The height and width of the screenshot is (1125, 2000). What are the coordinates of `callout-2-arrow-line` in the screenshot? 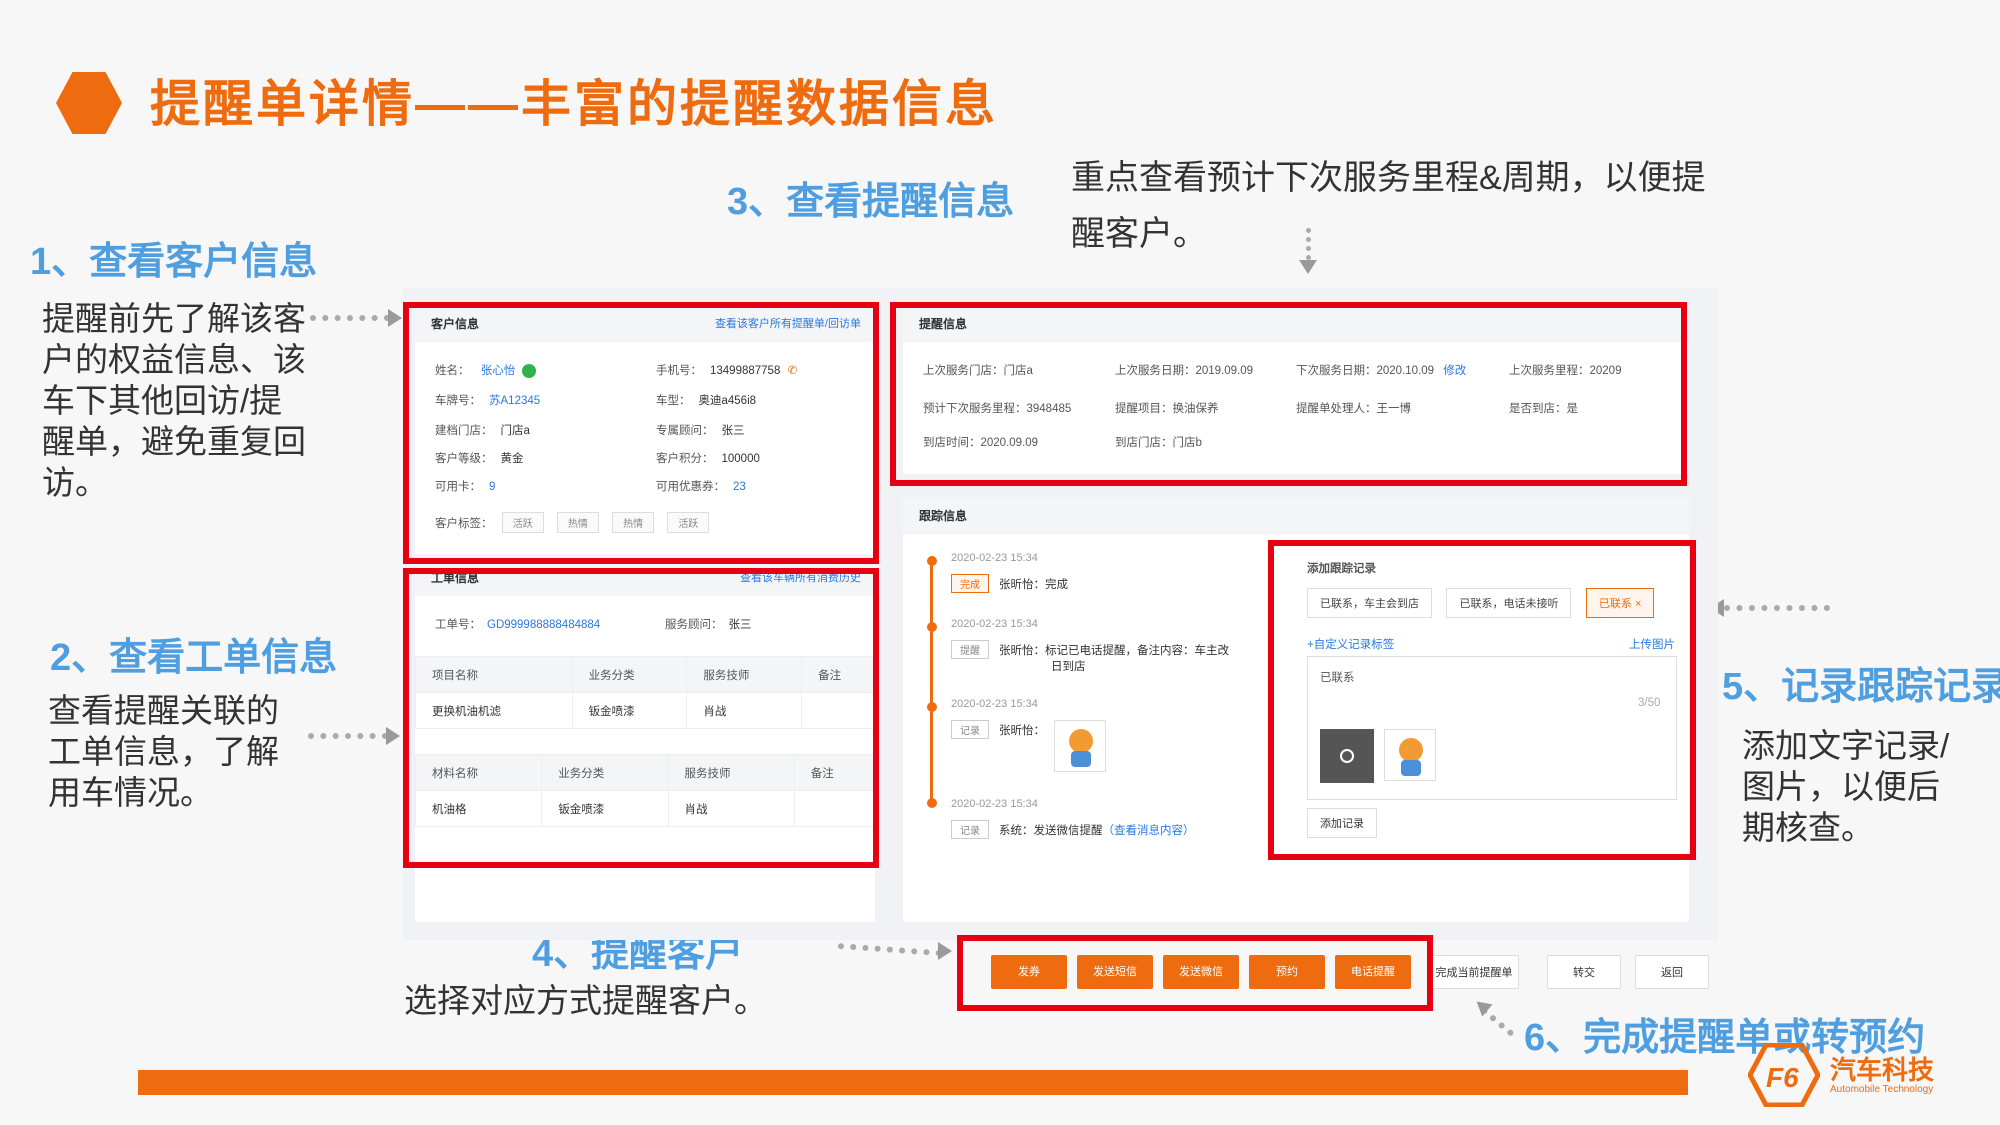 It's located at (348, 736).